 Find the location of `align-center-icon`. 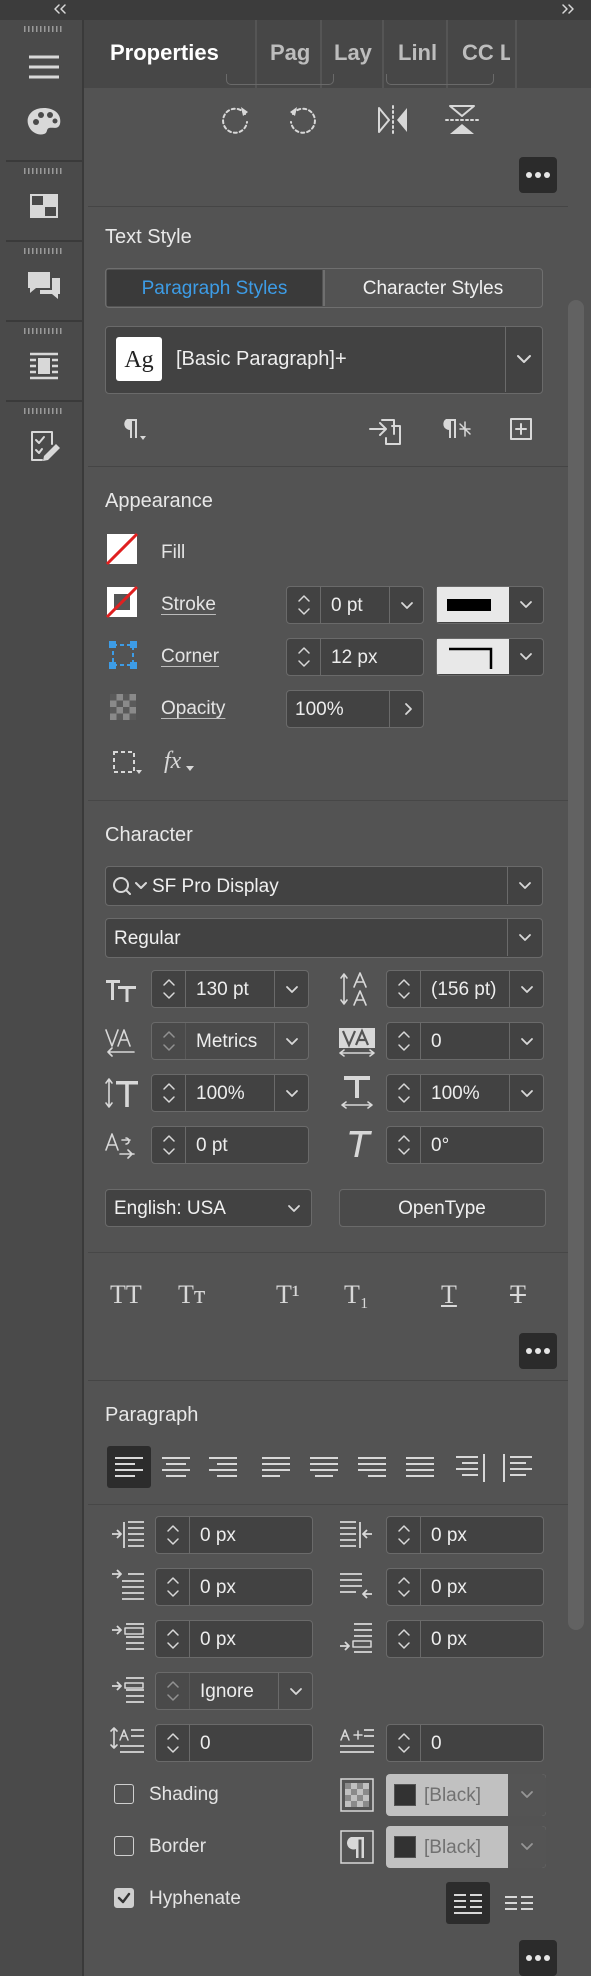

align-center-icon is located at coordinates (177, 1468).